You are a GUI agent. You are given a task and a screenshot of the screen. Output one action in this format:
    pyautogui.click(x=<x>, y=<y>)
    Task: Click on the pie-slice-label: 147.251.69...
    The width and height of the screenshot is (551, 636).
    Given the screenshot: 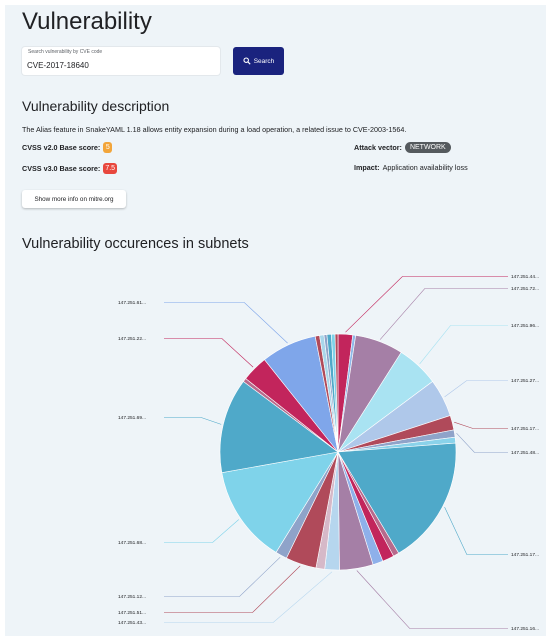 What is the action you would take?
    pyautogui.click(x=132, y=418)
    